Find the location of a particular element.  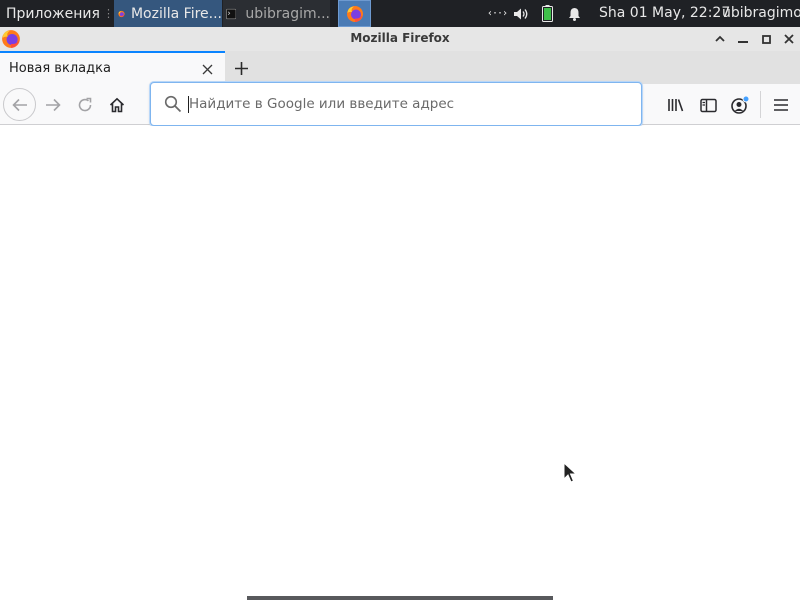

chevron-up-icon is located at coordinates (720, 38).